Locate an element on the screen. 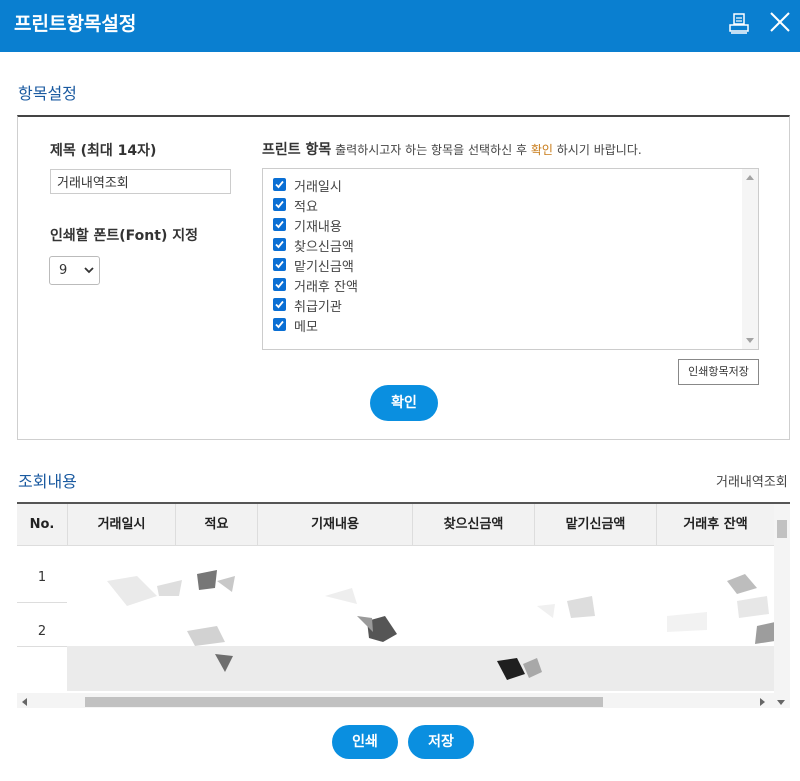 The height and width of the screenshot is (781, 800). print-item-label: 거래일시 is located at coordinates (318, 187).